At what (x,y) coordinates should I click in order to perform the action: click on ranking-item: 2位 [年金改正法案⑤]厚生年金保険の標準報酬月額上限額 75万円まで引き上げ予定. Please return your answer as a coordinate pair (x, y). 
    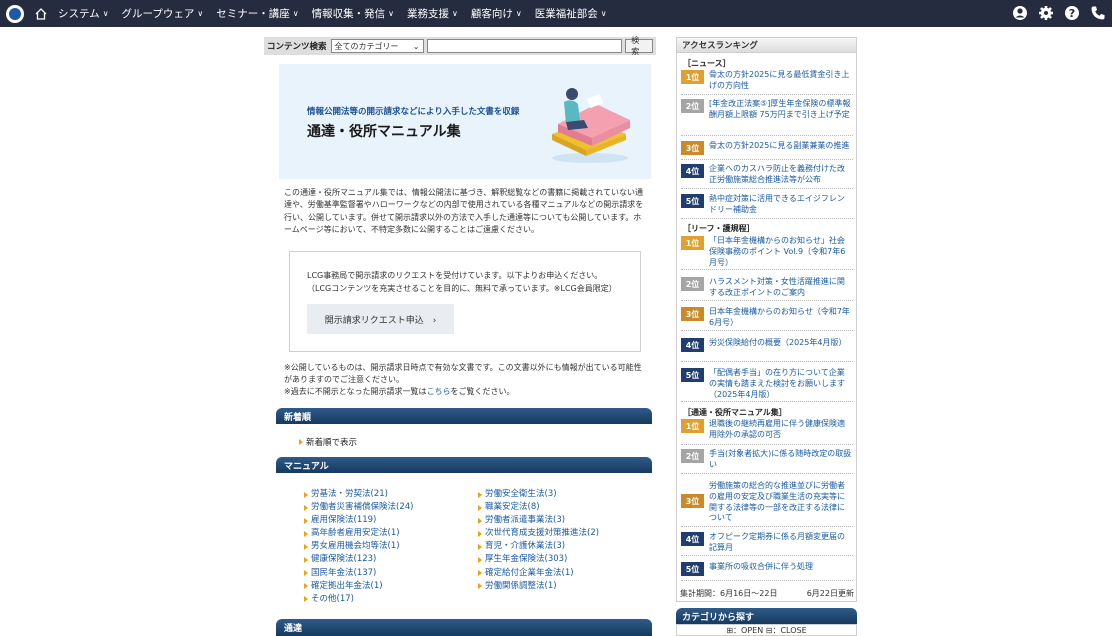
    Looking at the image, I should click on (767, 117).